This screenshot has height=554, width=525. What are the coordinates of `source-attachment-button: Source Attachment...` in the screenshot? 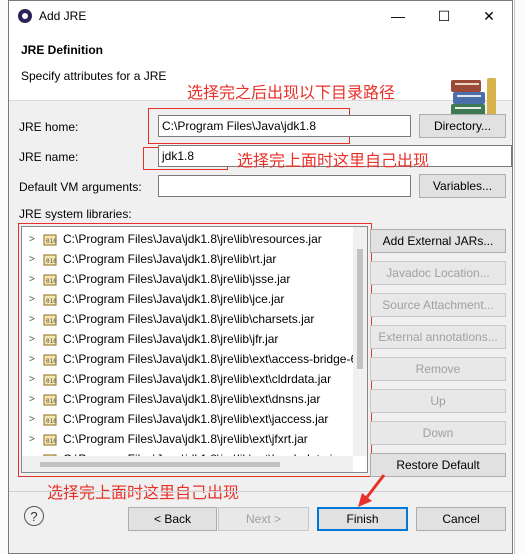 It's located at (438, 305).